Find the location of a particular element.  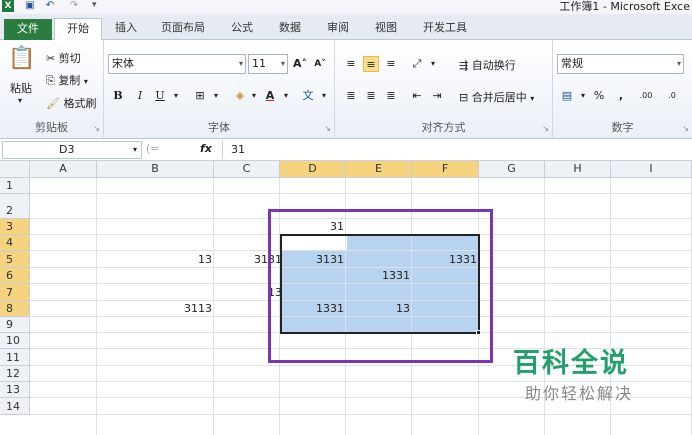

align-center-icon: ≣ is located at coordinates (371, 96).